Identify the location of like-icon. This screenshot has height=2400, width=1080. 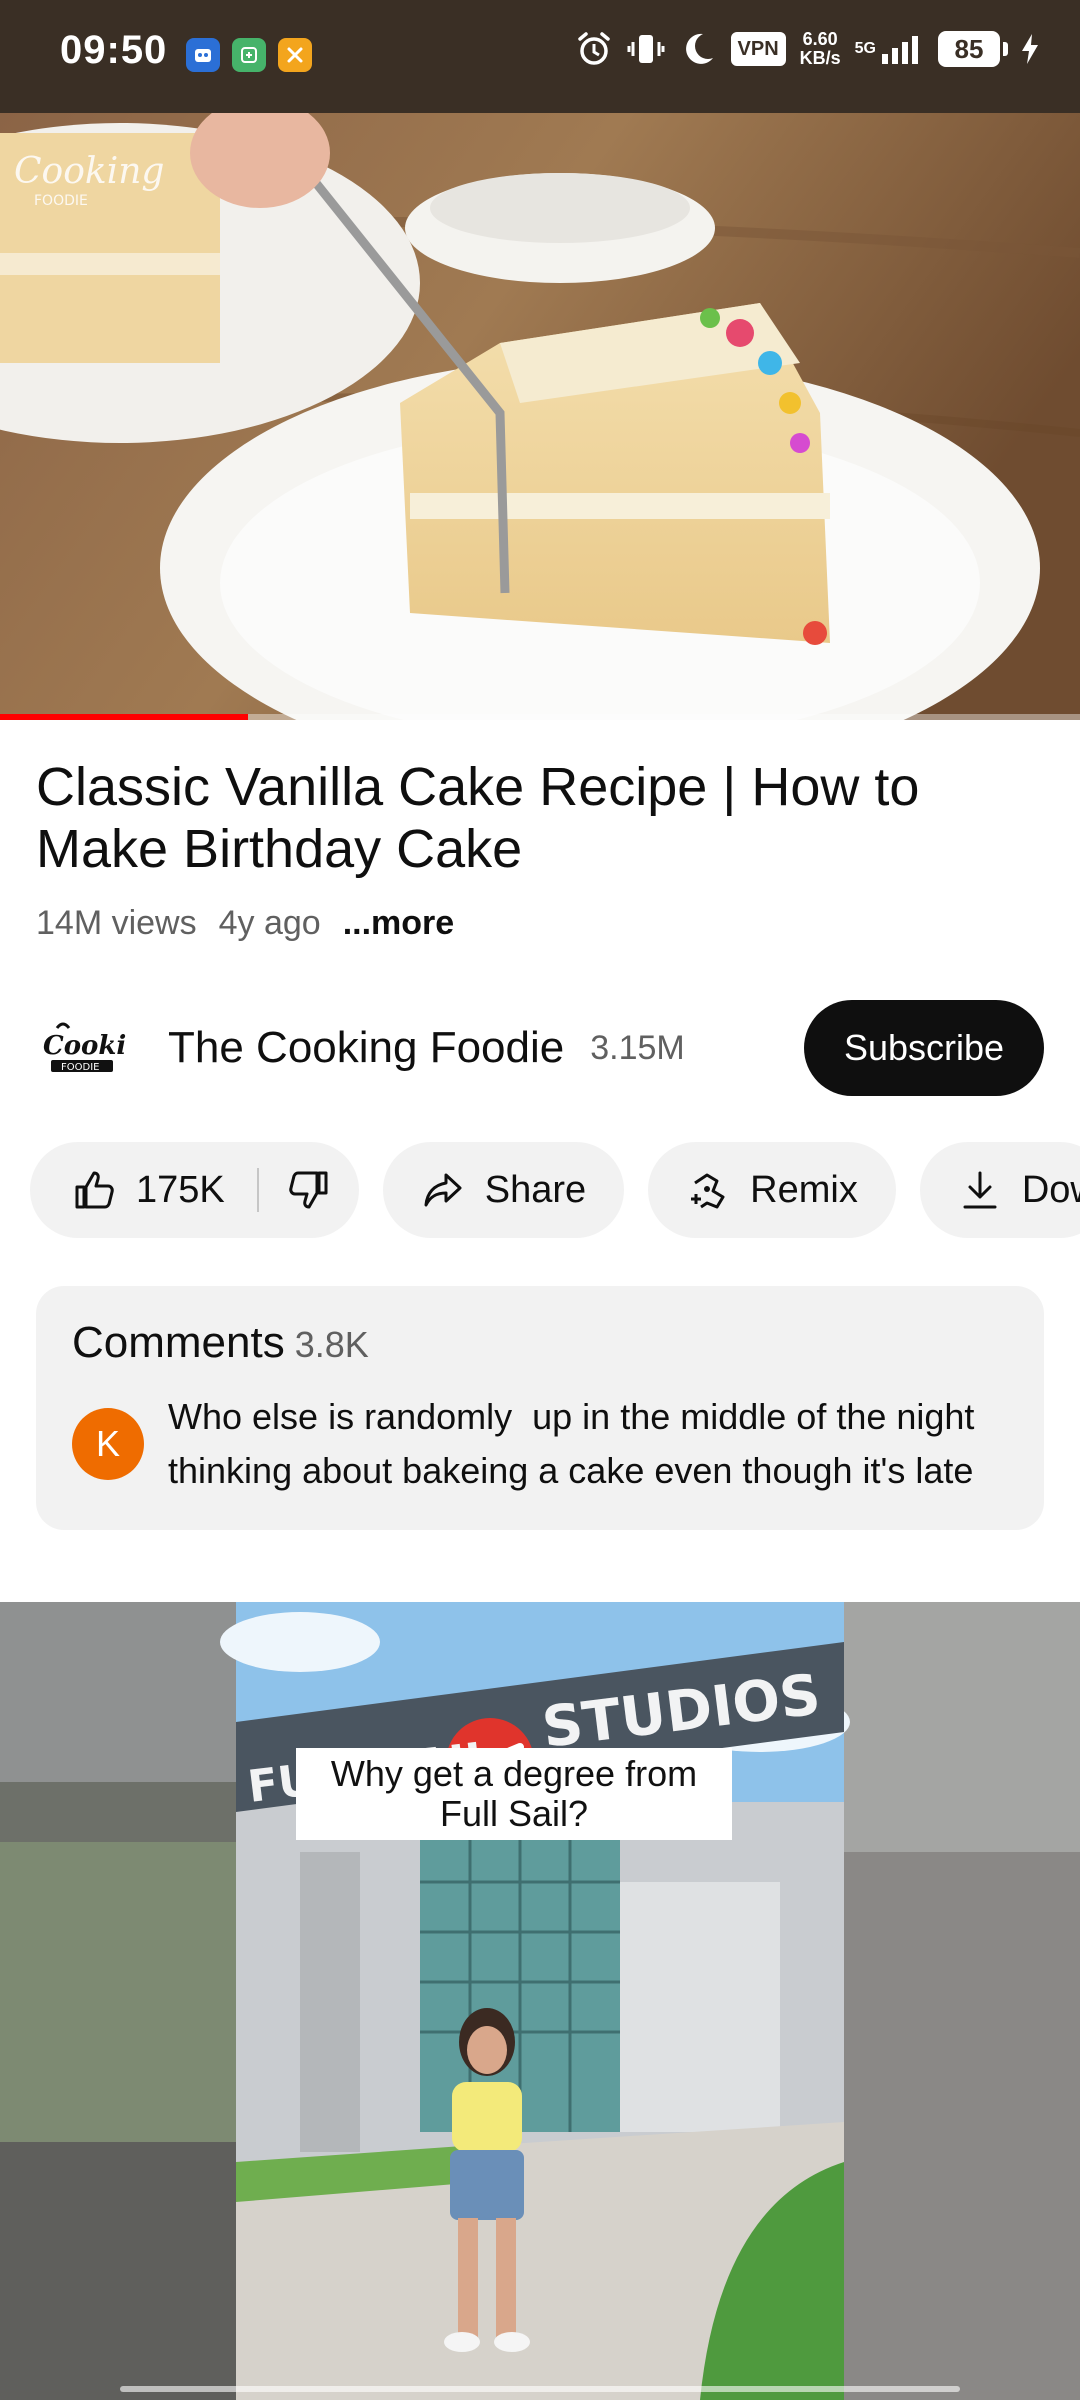
(94, 1190).